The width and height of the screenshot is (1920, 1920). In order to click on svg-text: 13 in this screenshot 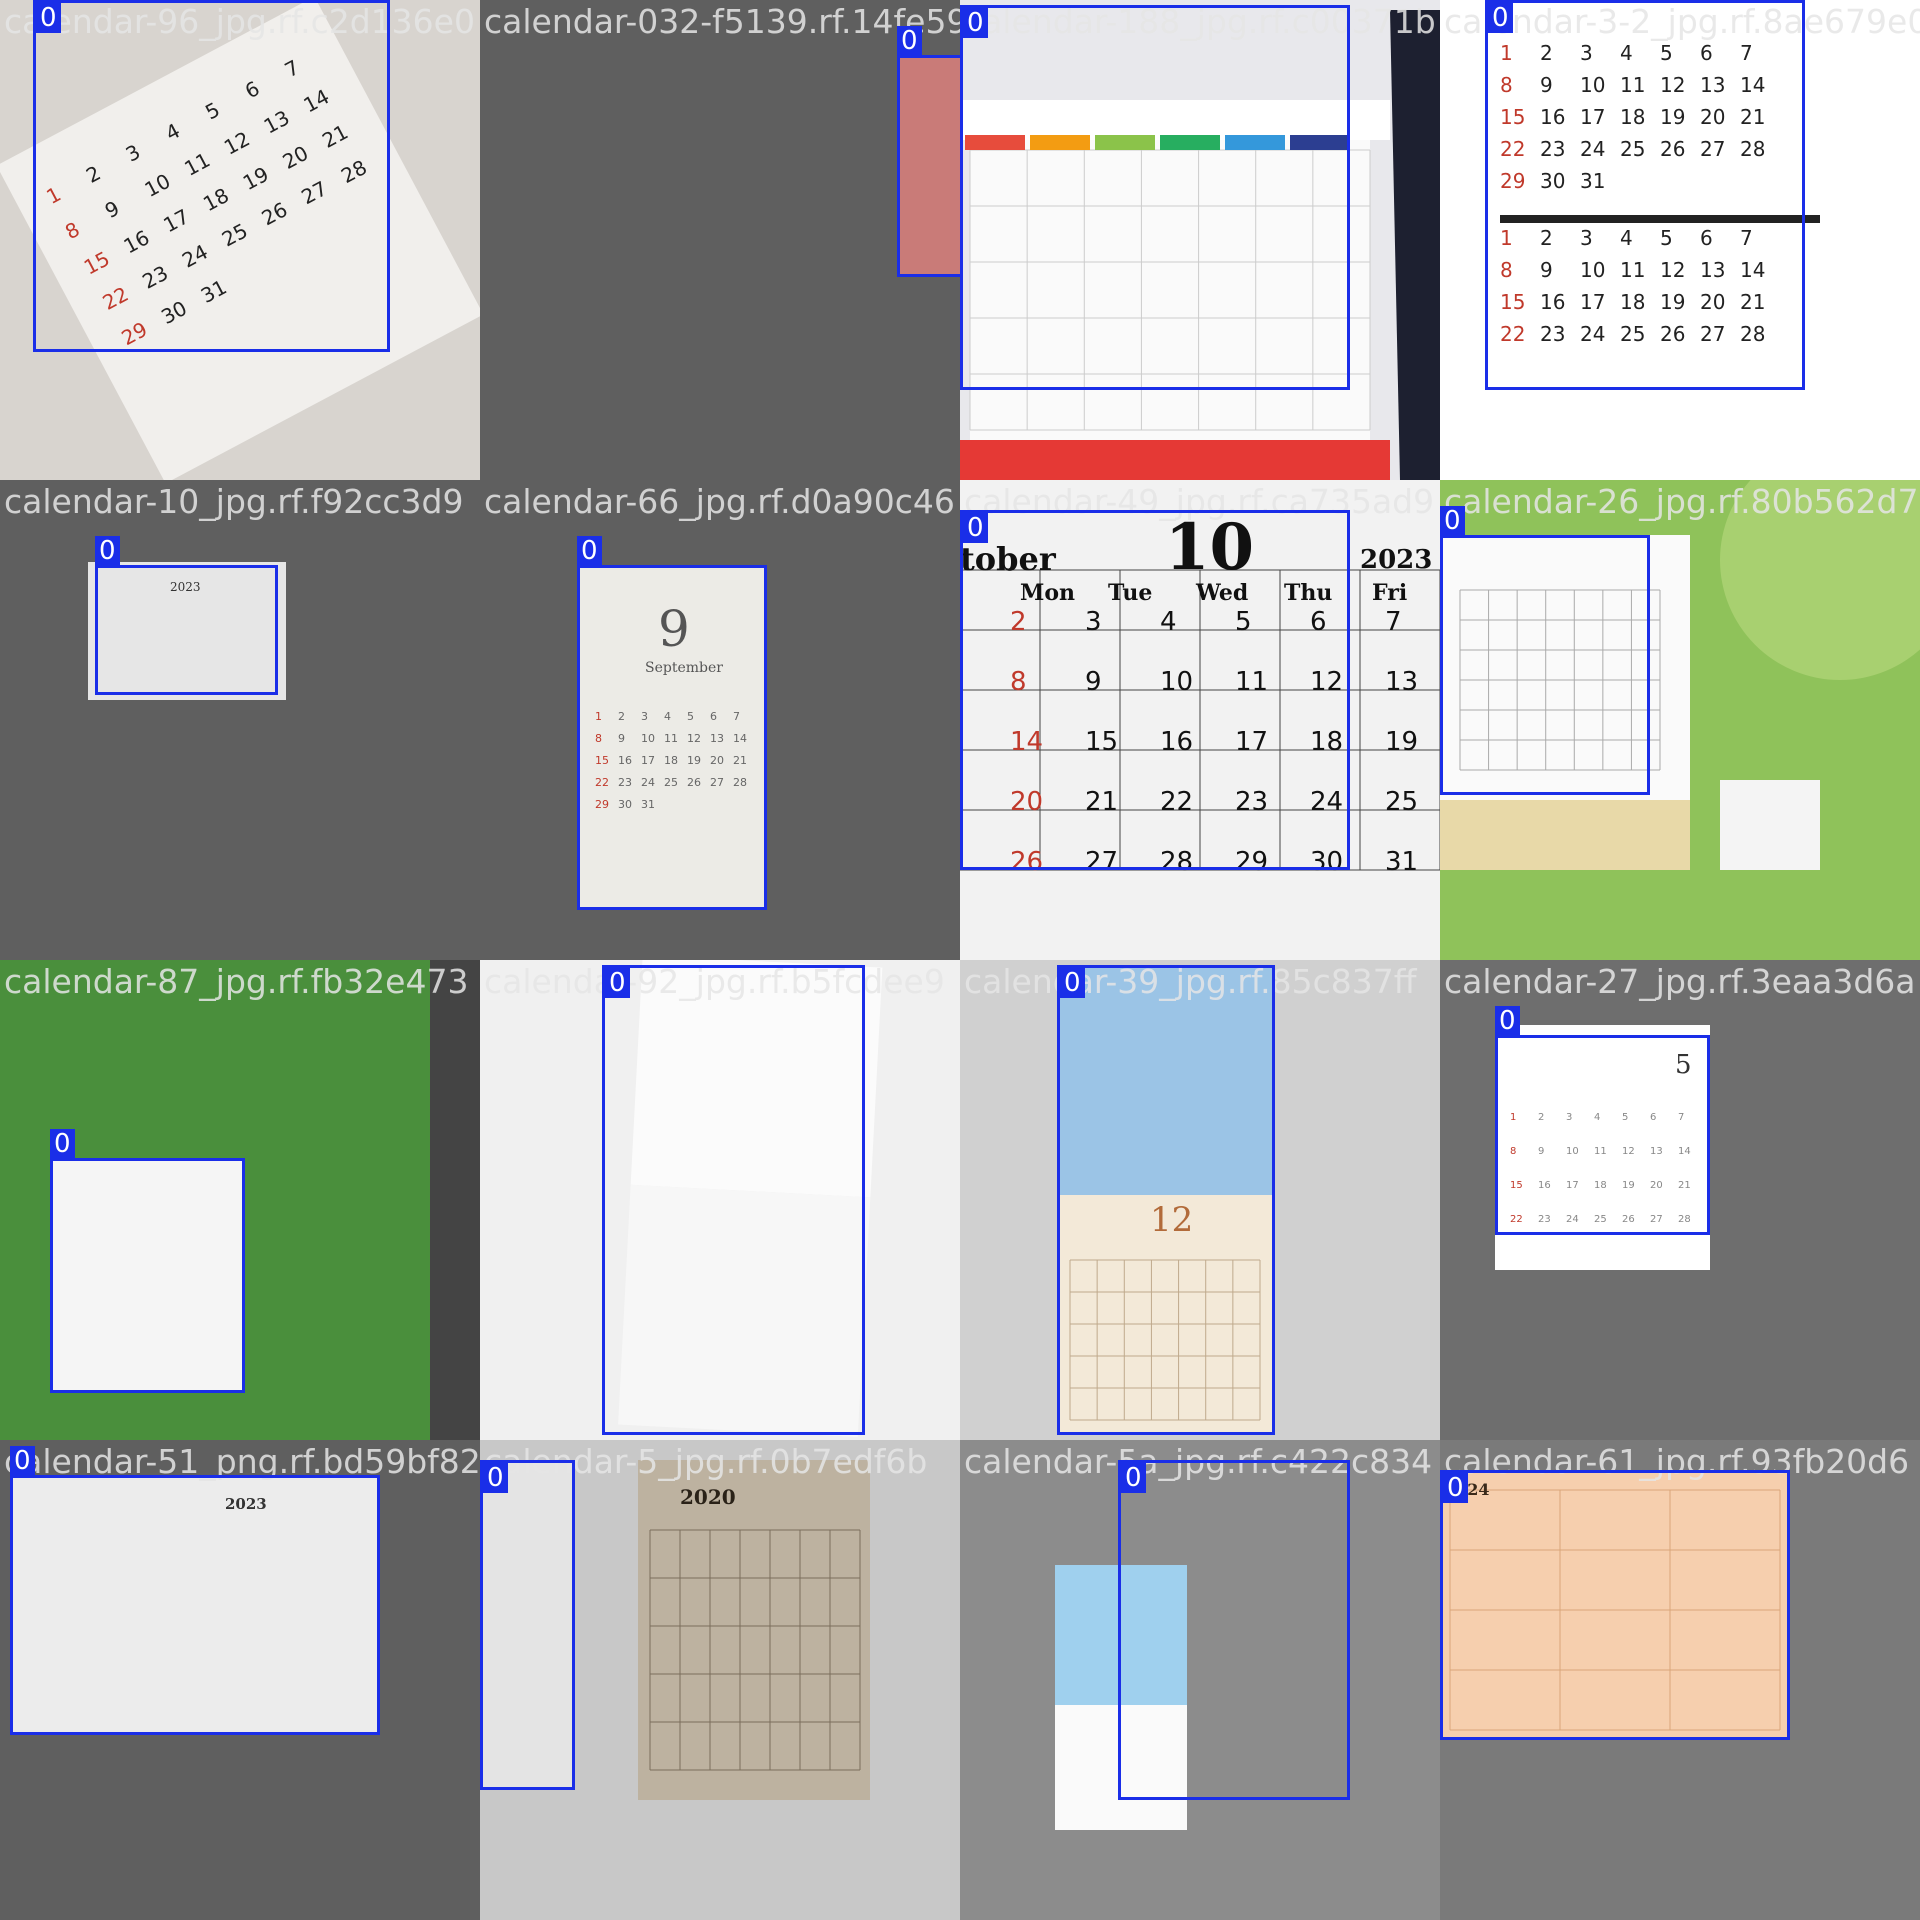, I will do `click(1401, 682)`.